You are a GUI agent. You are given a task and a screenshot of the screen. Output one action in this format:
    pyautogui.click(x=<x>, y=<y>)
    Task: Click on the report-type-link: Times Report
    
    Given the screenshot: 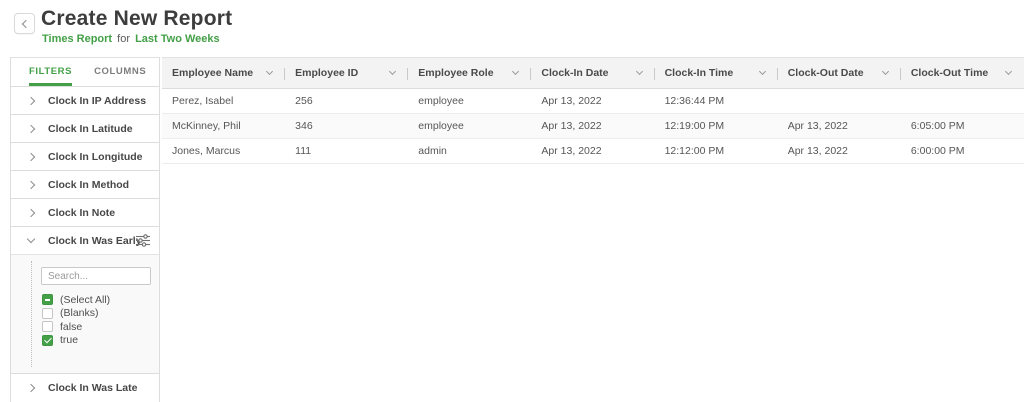 What is the action you would take?
    pyautogui.click(x=77, y=39)
    